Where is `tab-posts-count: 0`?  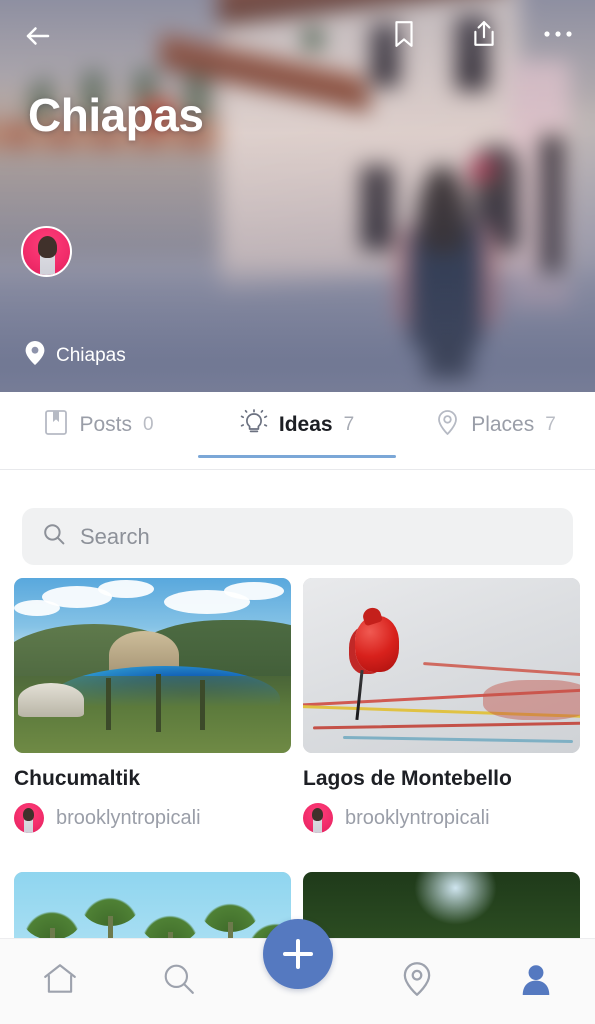
tab-posts-count: 0 is located at coordinates (148, 424).